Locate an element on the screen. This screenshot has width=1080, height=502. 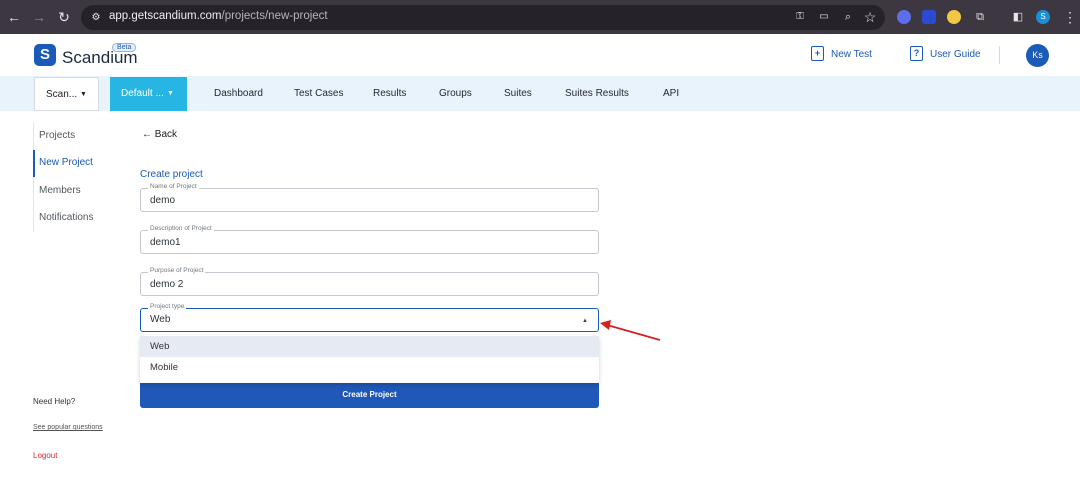
user-guide-icon: ? is located at coordinates (916, 53).